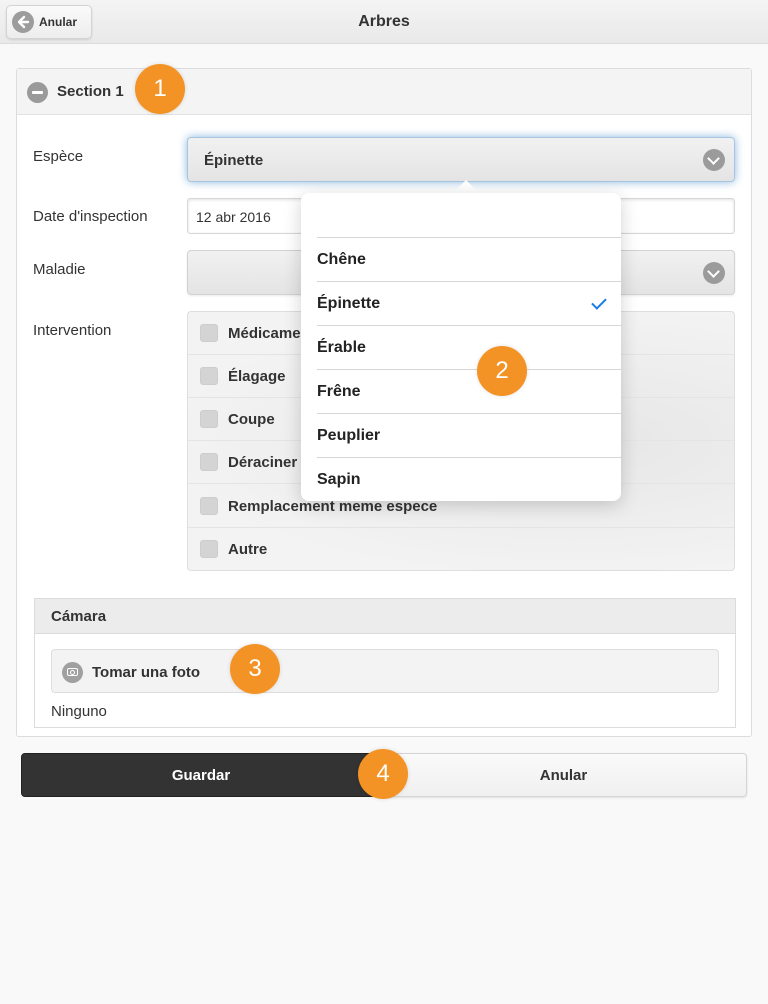 This screenshot has width=768, height=1004. Describe the element at coordinates (58, 156) in the screenshot. I see `espece-label: Espèce` at that location.